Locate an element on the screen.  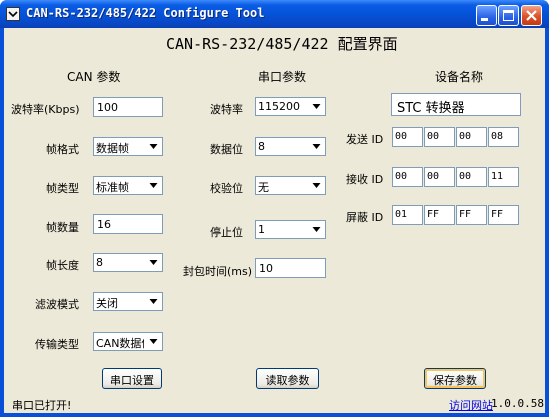
frame-format-select: 数据帧 is located at coordinates (128, 146).